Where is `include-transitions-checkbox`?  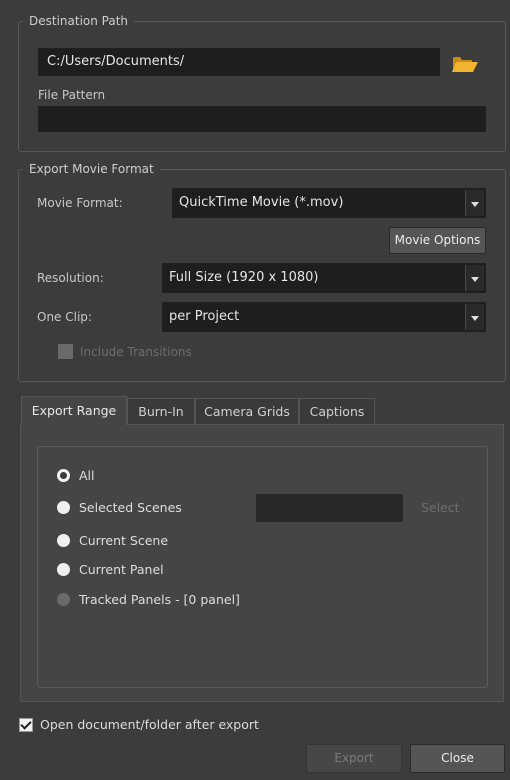 include-transitions-checkbox is located at coordinates (65, 351).